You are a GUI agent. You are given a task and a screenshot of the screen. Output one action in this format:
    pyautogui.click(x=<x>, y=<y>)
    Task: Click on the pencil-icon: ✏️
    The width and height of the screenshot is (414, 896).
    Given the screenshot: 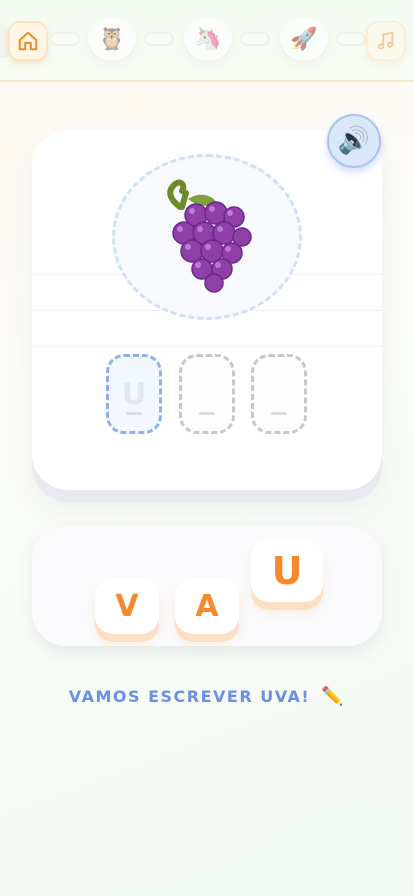 What is the action you would take?
    pyautogui.click(x=333, y=696)
    